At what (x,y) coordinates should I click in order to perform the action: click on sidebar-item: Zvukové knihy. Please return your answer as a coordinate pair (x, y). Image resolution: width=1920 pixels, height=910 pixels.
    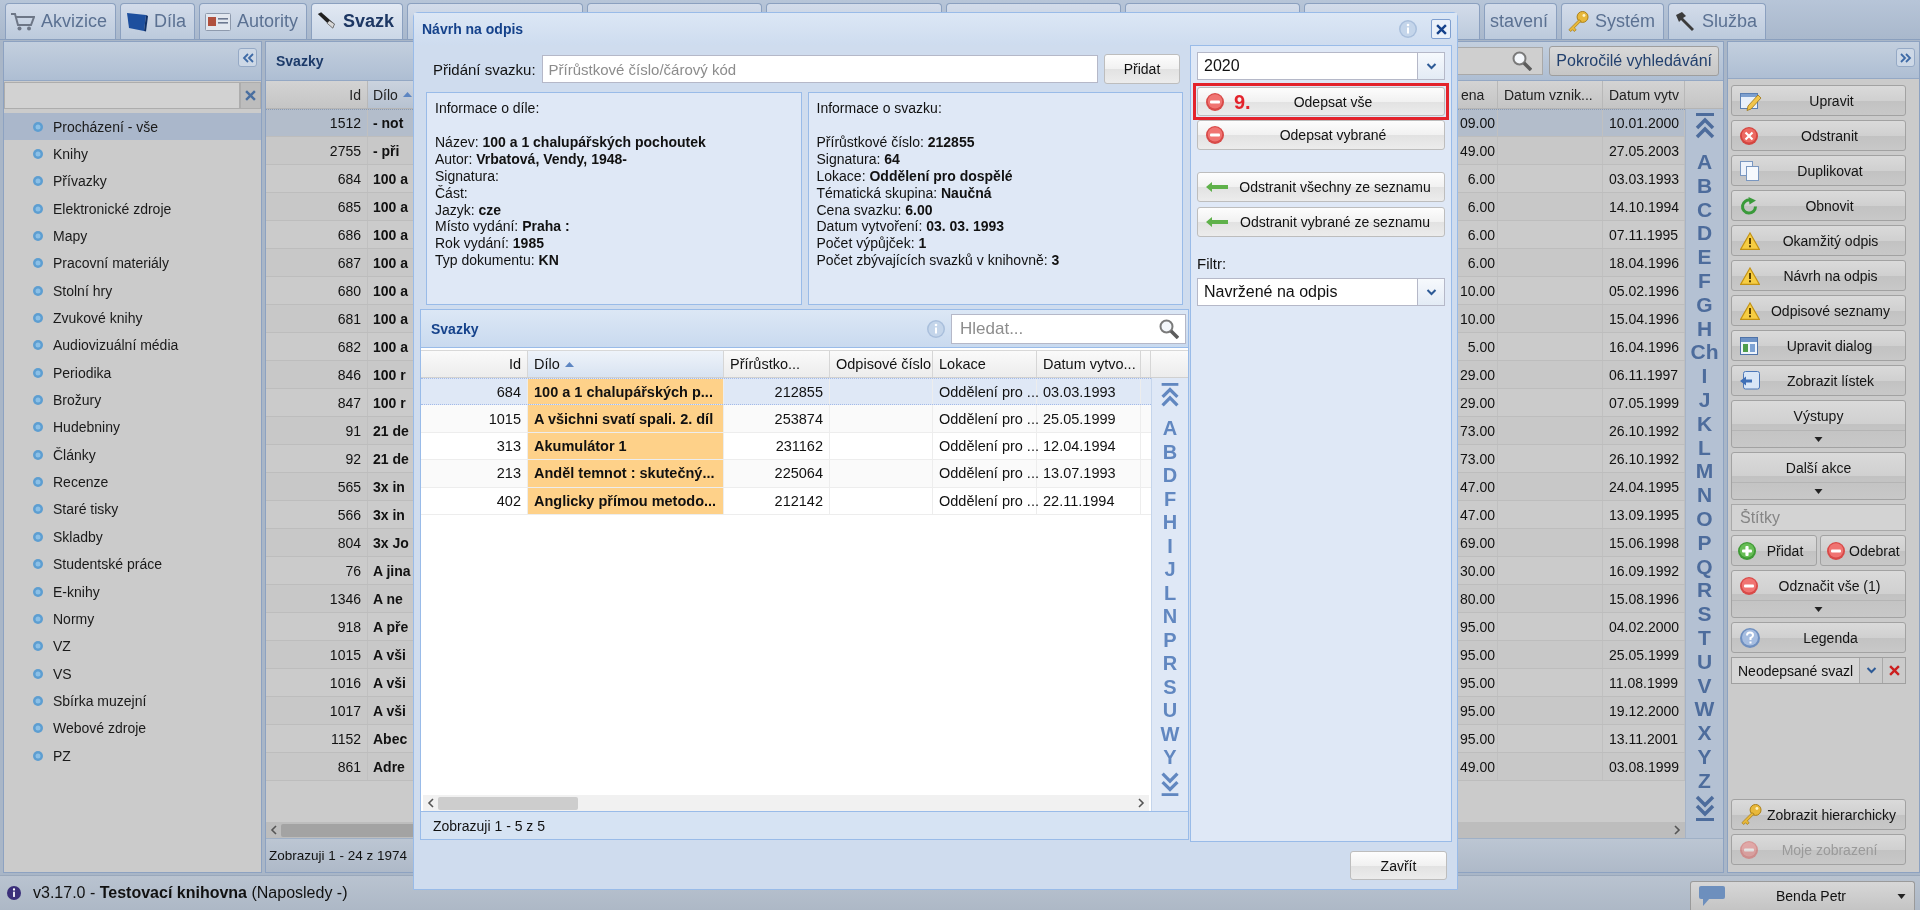
    Looking at the image, I should click on (132, 318).